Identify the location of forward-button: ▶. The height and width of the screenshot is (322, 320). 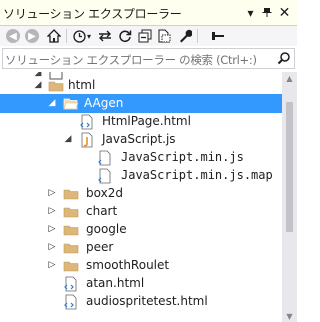
(32, 36).